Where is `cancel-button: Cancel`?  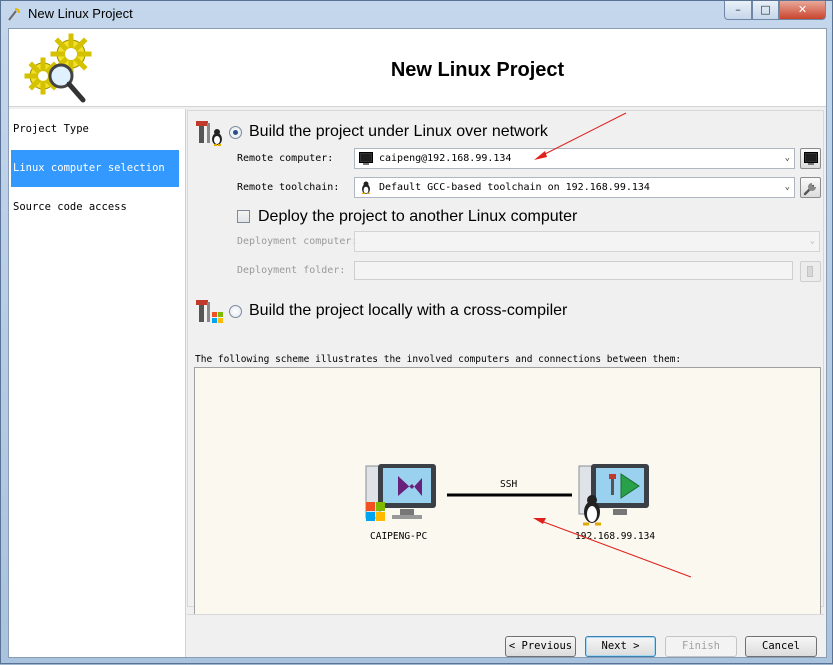 cancel-button: Cancel is located at coordinates (781, 646).